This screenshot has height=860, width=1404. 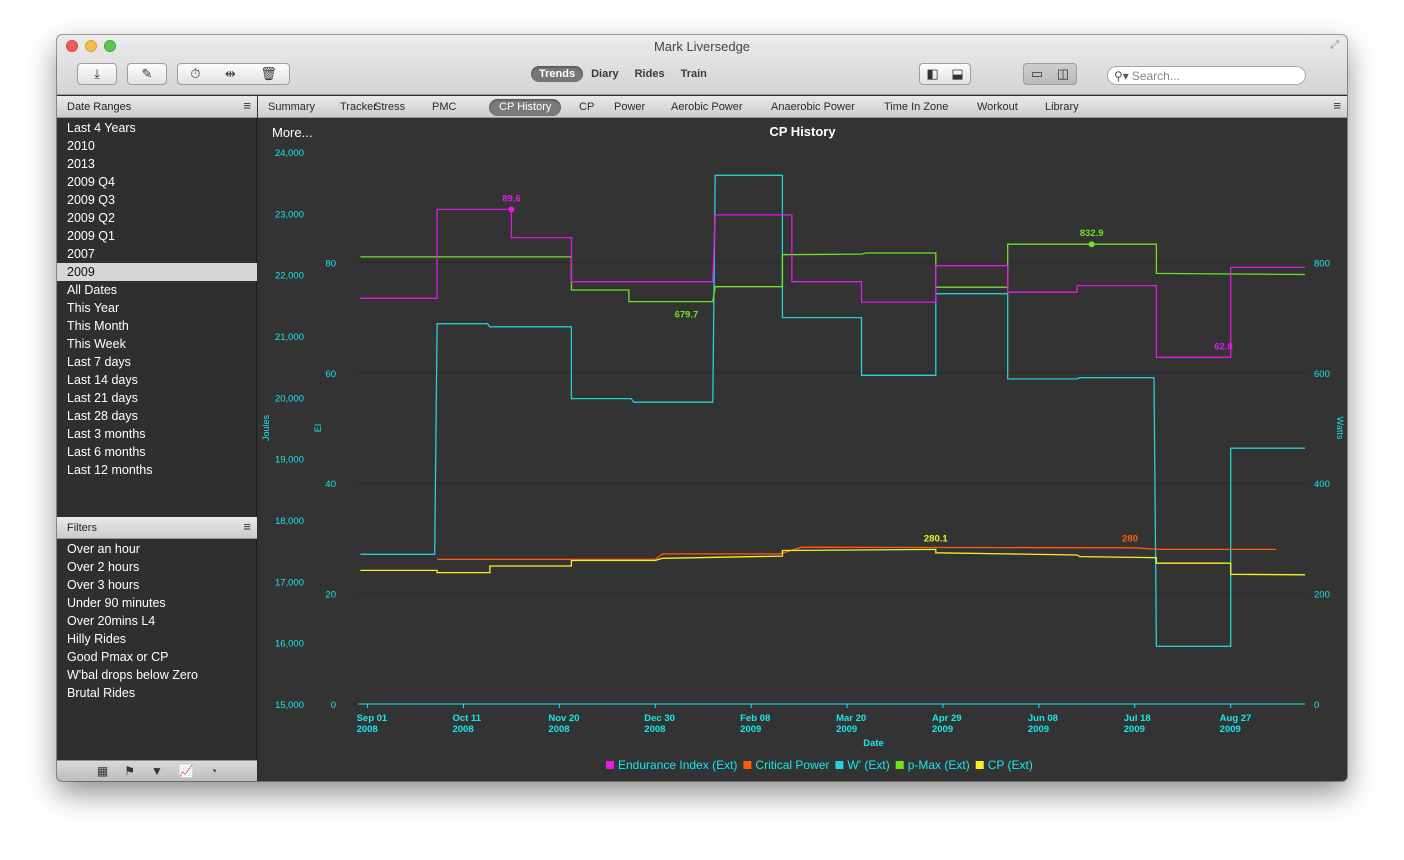 What do you see at coordinates (157, 693) in the screenshot?
I see `filter-item: Brutal Rides` at bounding box center [157, 693].